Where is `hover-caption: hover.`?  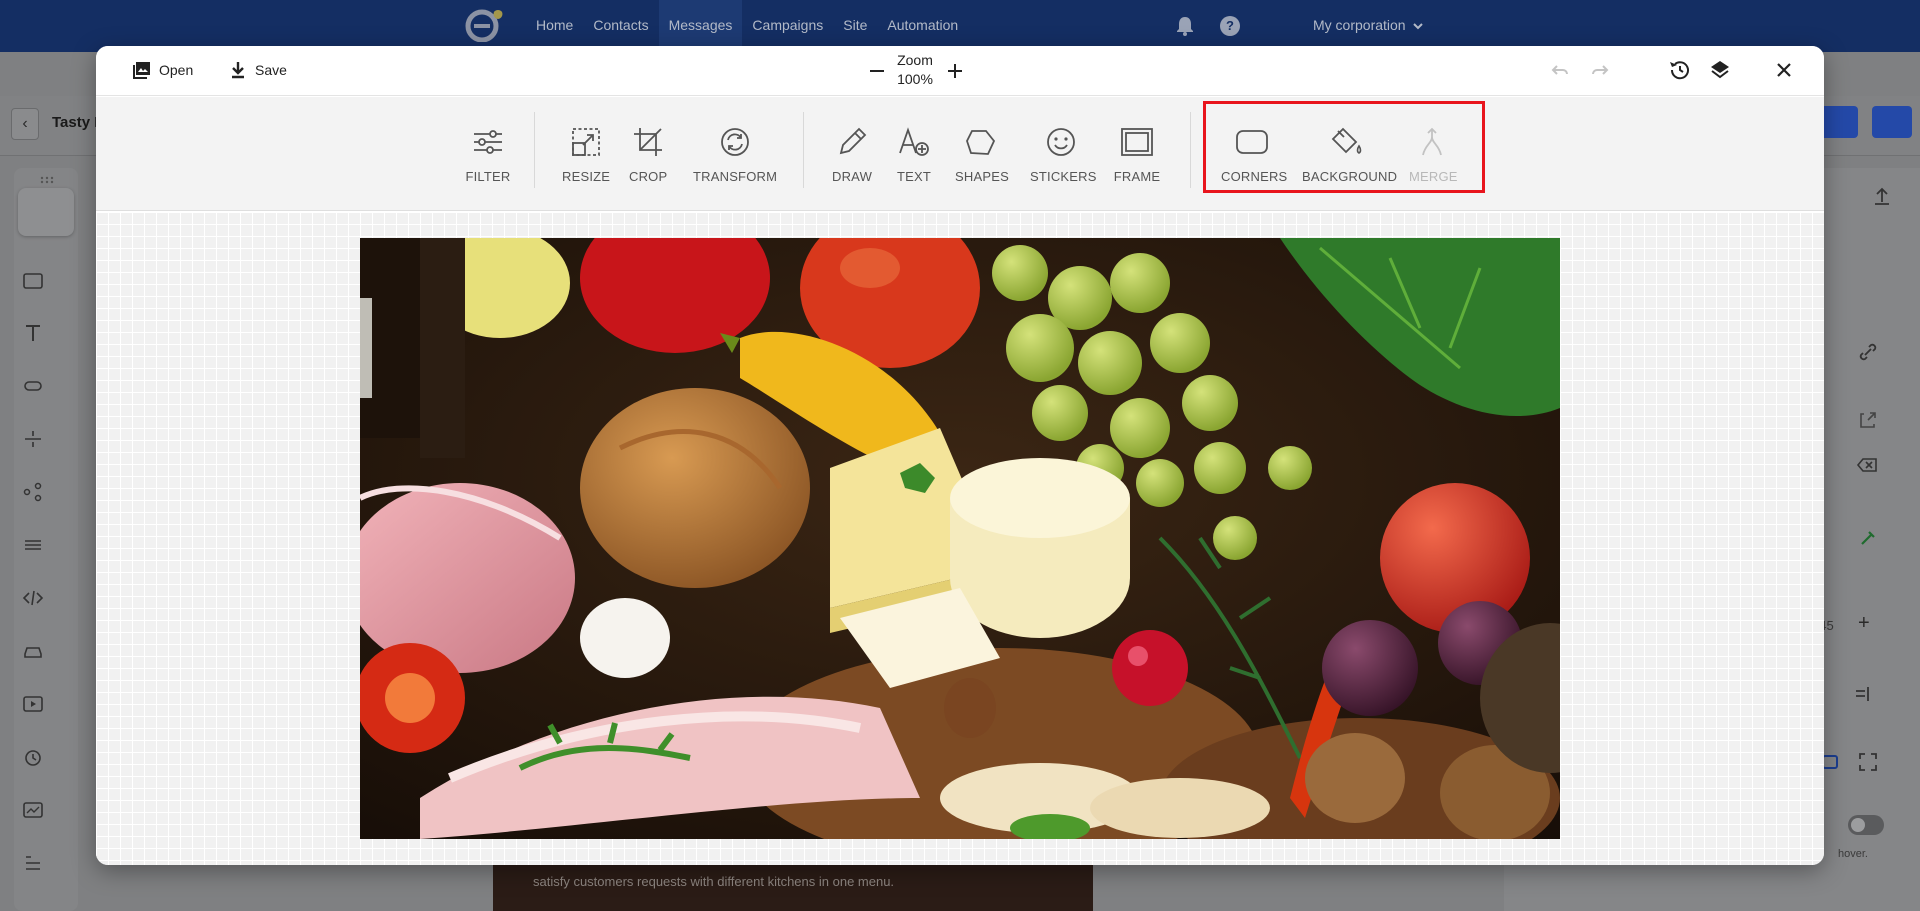 hover-caption: hover. is located at coordinates (1853, 854).